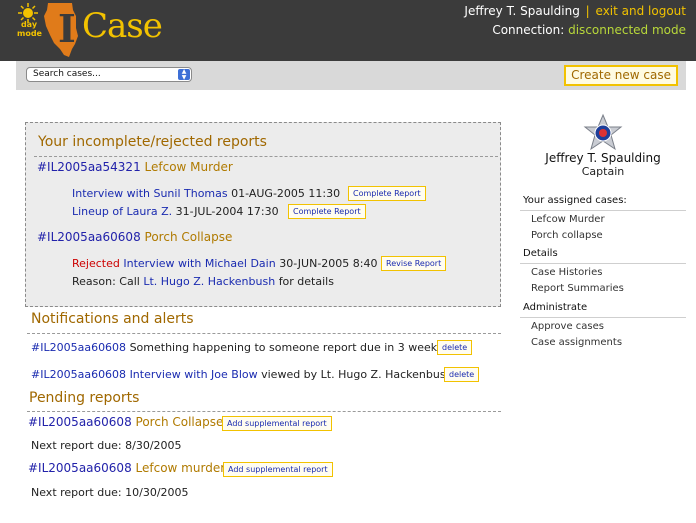 The image size is (696, 523). What do you see at coordinates (122, 26) in the screenshot?
I see `logo-text: Case` at bounding box center [122, 26].